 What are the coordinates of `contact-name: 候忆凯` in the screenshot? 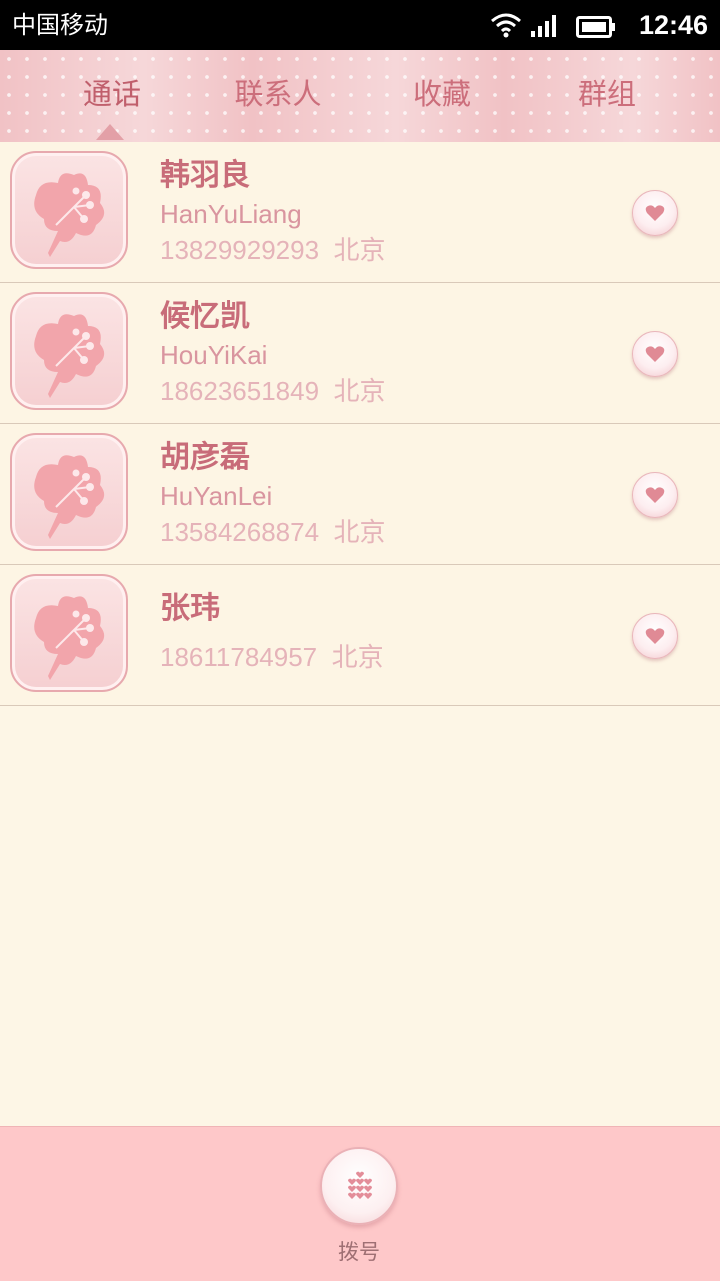 It's located at (205, 316).